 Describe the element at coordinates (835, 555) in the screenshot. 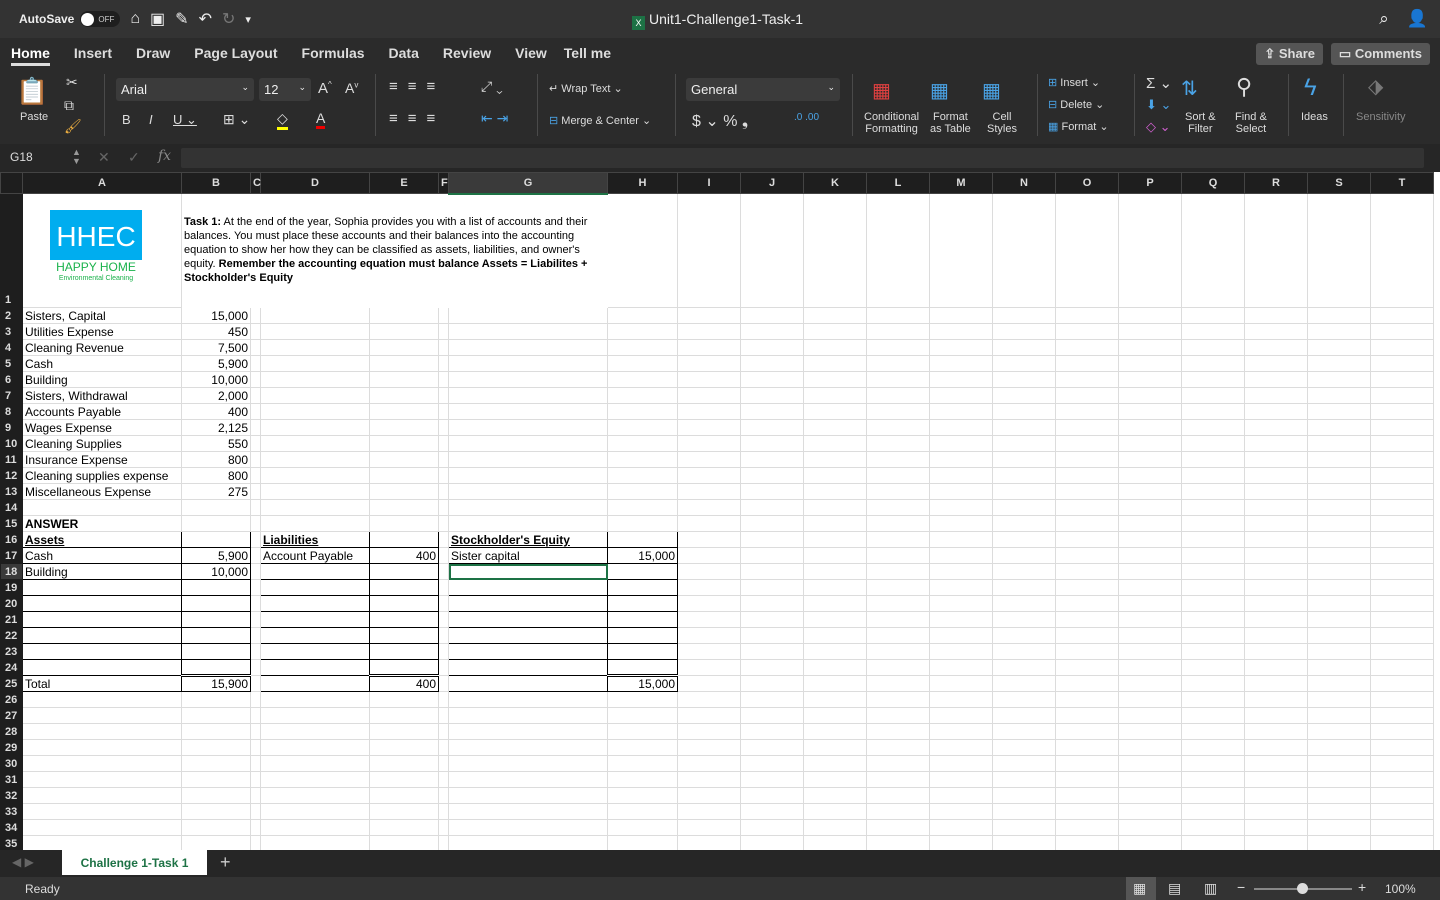

I see `cell-K17` at that location.